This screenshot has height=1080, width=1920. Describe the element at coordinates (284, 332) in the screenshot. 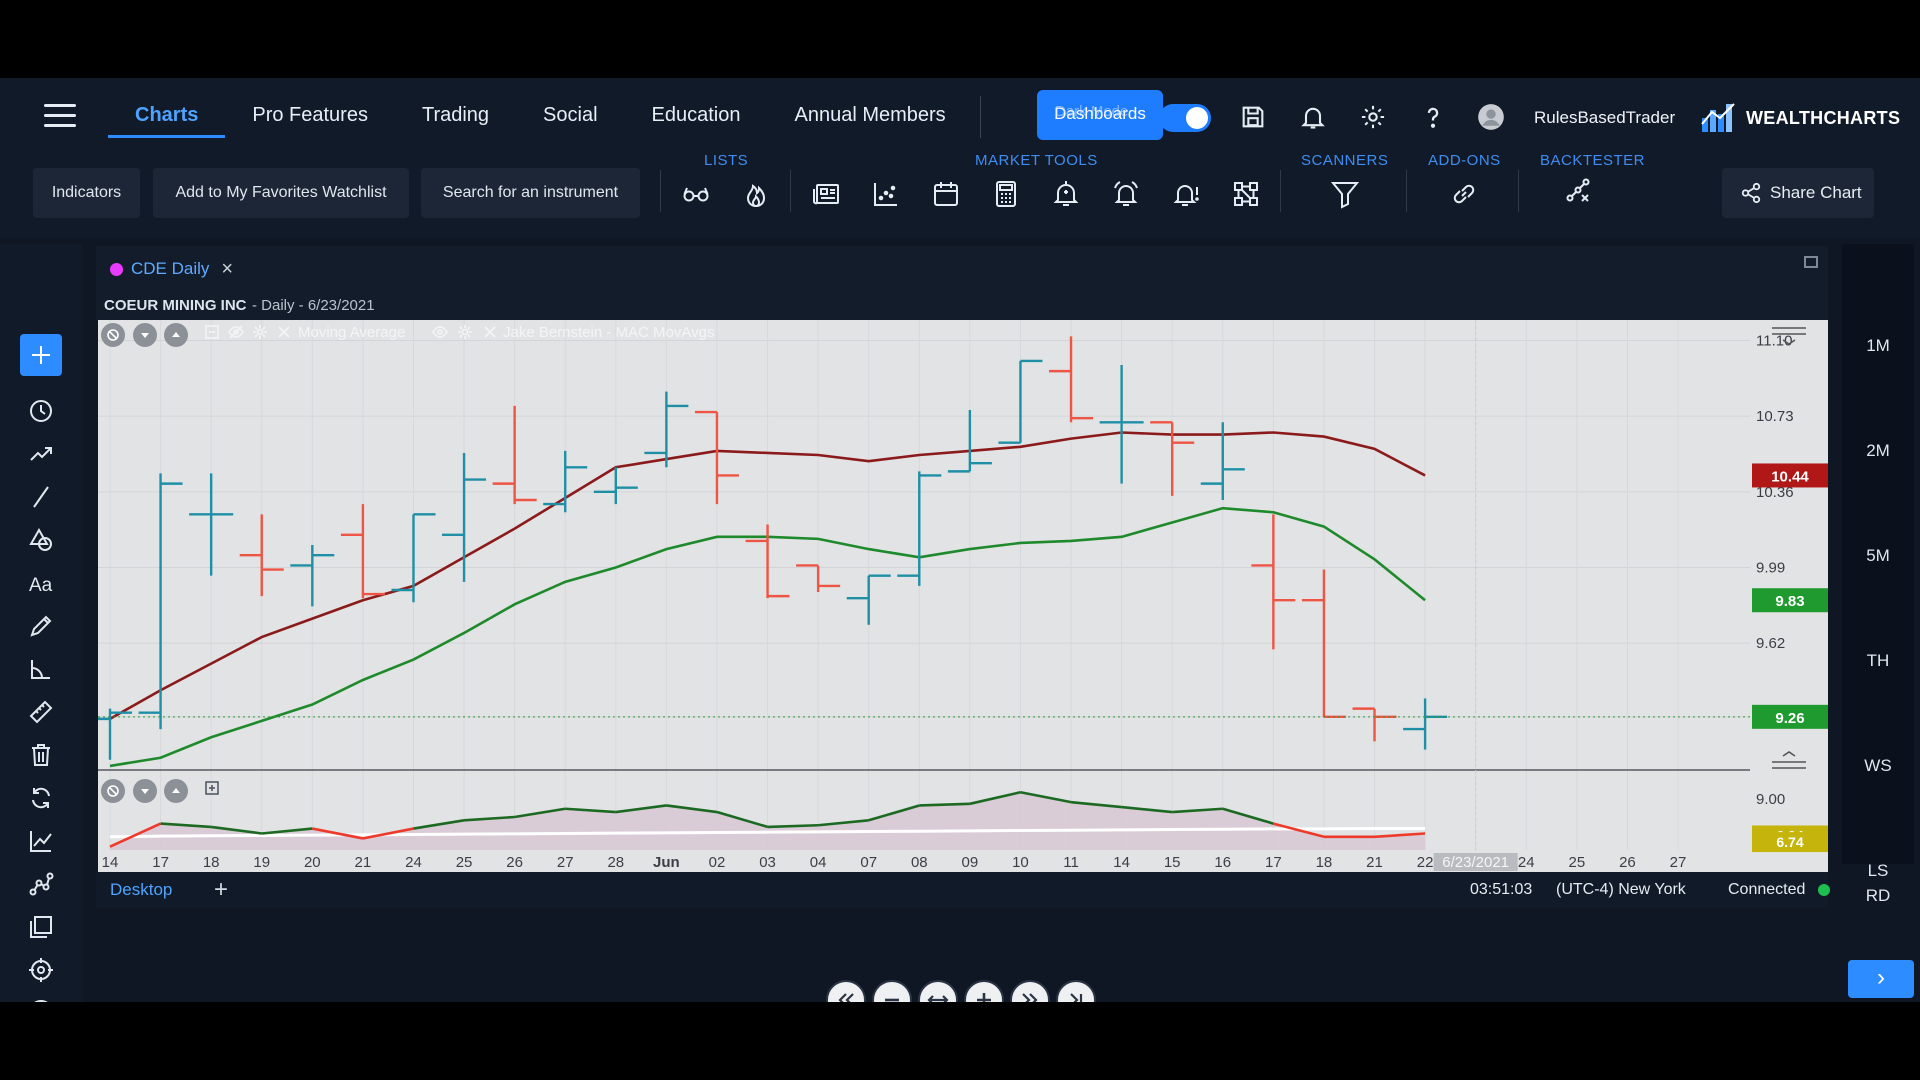

I see `remove-indicator-icon` at that location.